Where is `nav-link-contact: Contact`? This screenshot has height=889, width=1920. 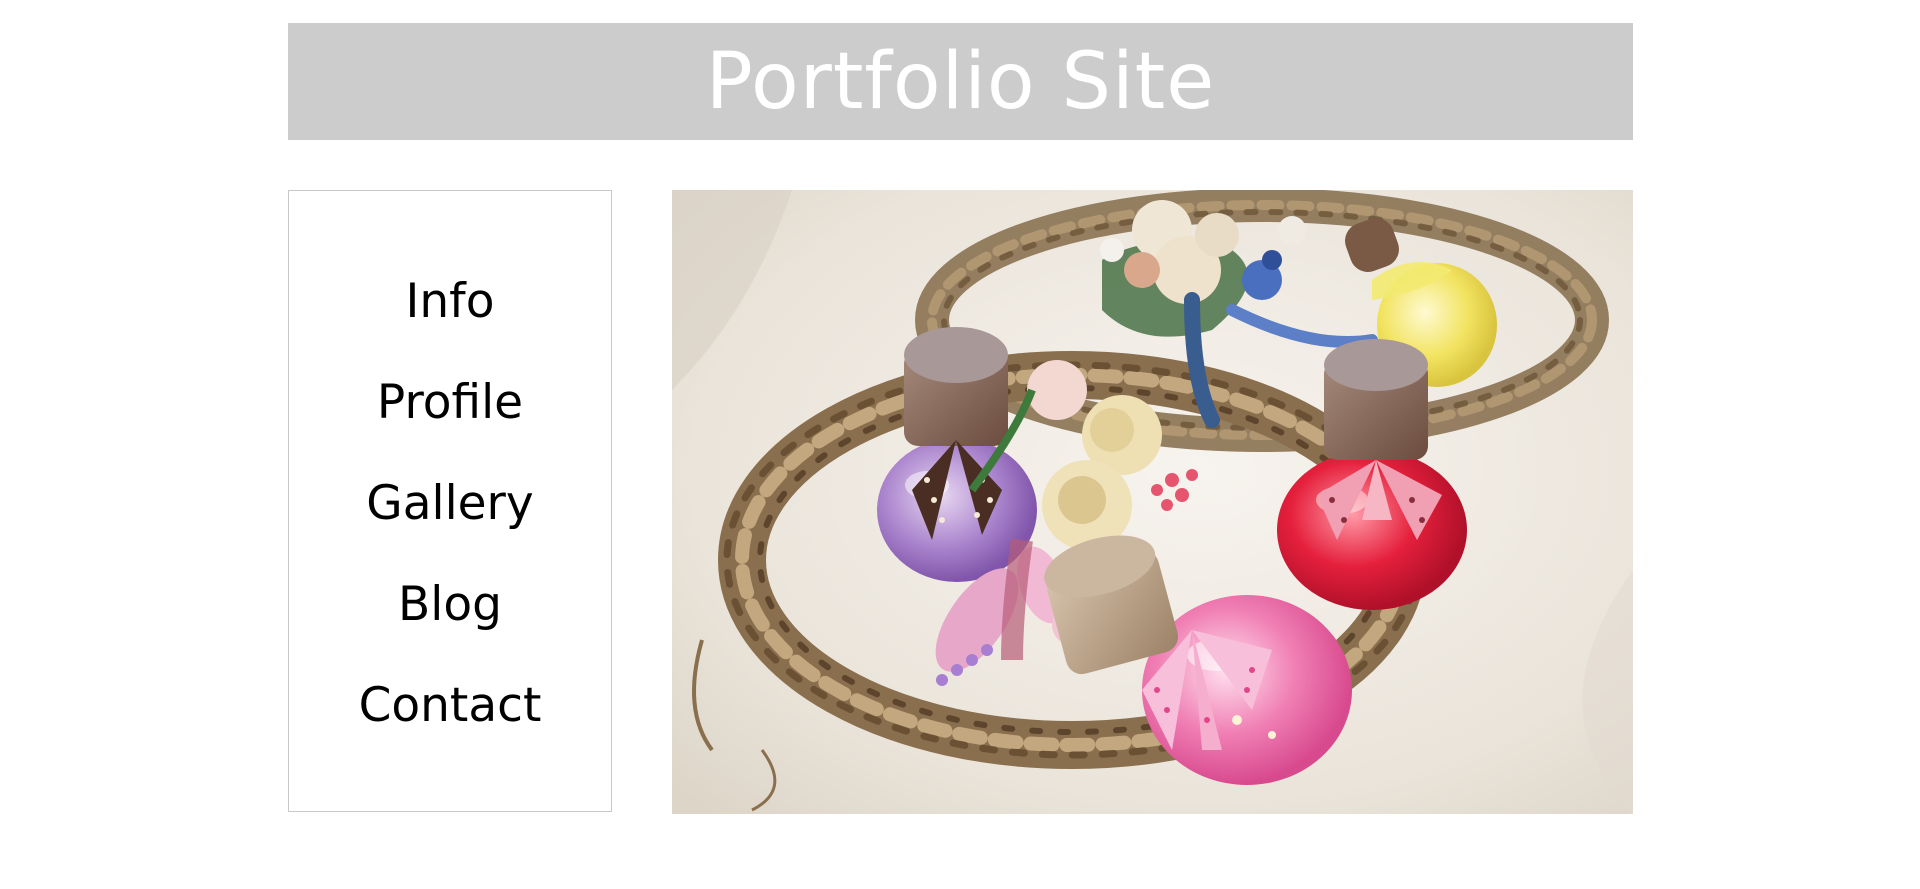
nav-link-contact: Contact is located at coordinates (450, 705).